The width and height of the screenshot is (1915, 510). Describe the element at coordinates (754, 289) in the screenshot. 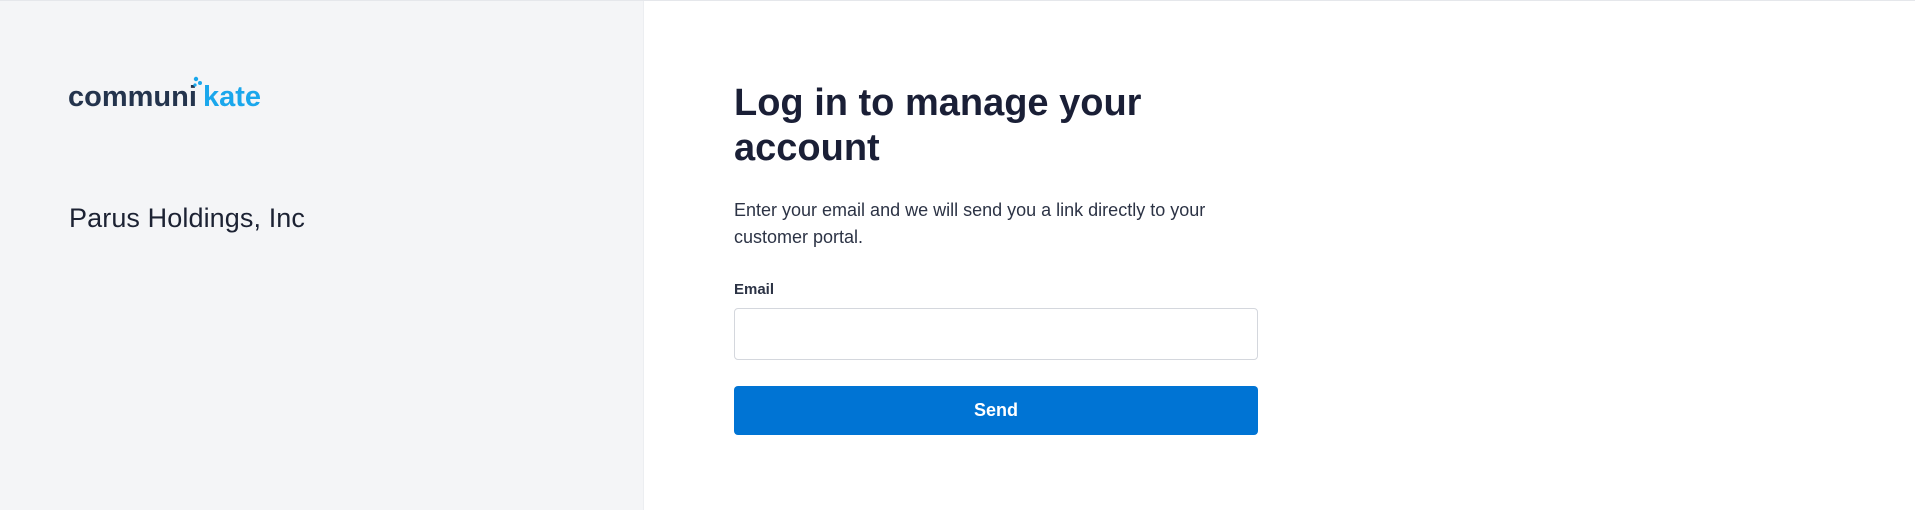

I see `email-label: Email` at that location.